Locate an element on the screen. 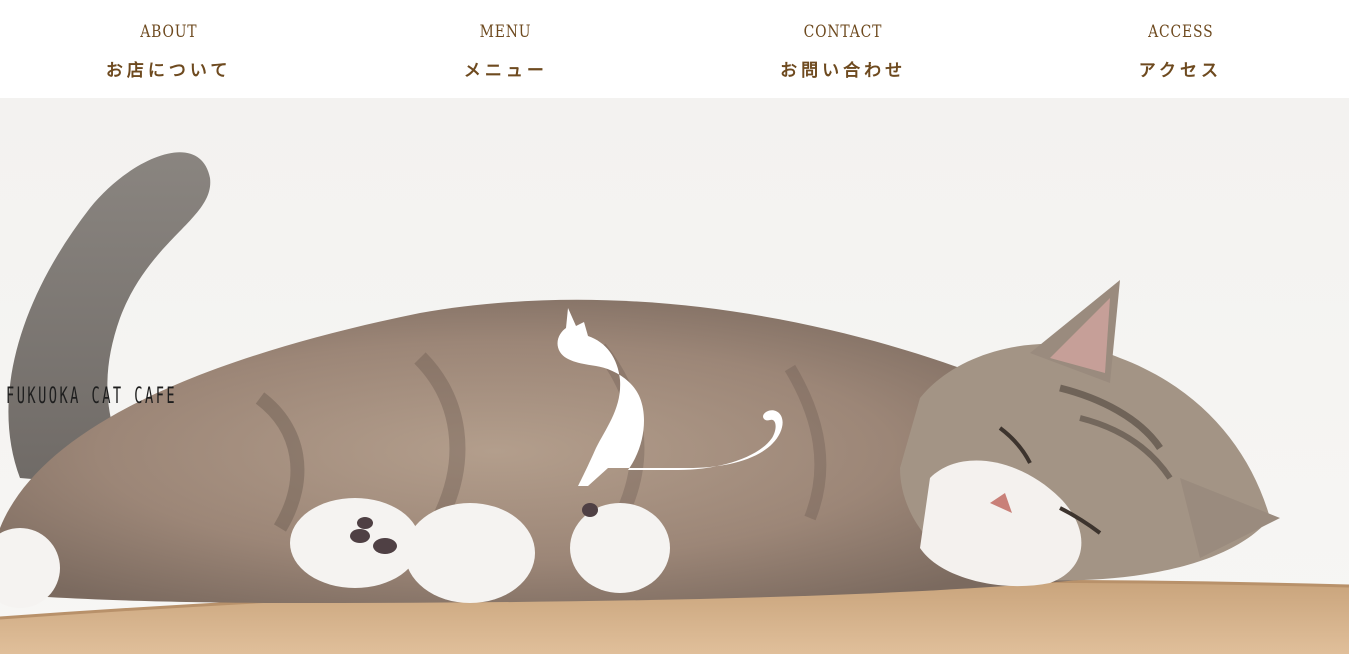  nav-label-jp: メニュー is located at coordinates (505, 71).